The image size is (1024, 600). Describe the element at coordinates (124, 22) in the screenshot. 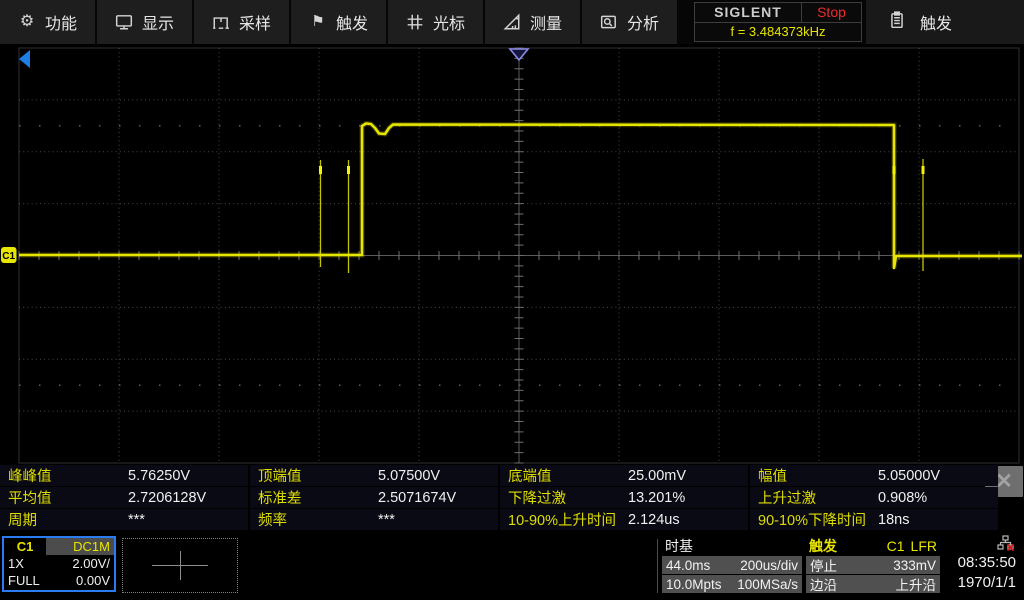

I see `display-icon` at that location.